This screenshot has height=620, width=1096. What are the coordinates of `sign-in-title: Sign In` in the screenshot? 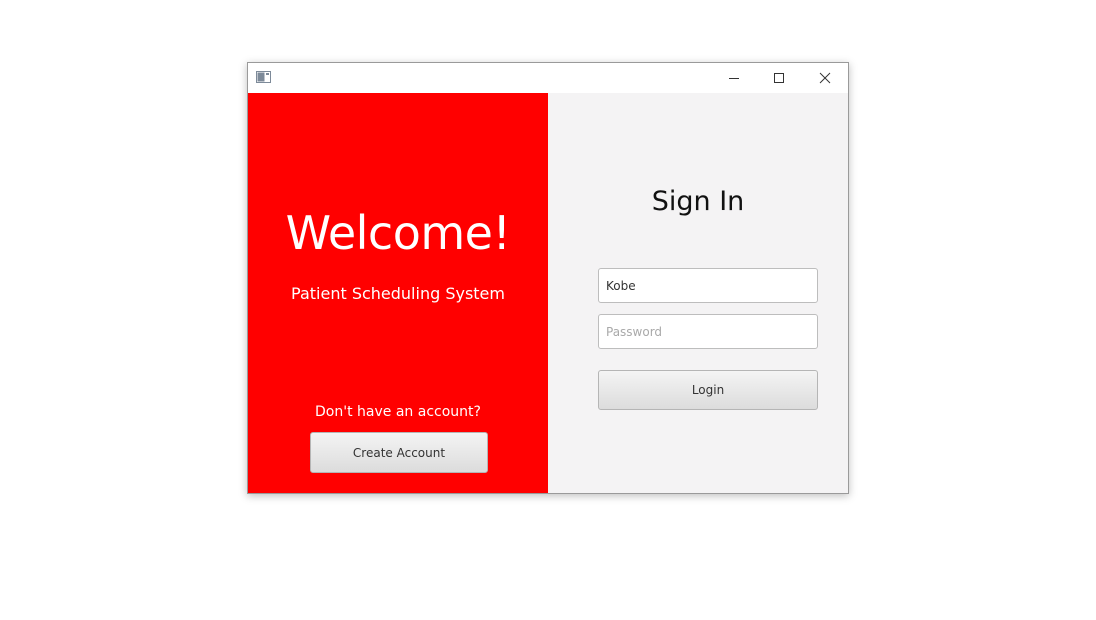 It's located at (698, 201).